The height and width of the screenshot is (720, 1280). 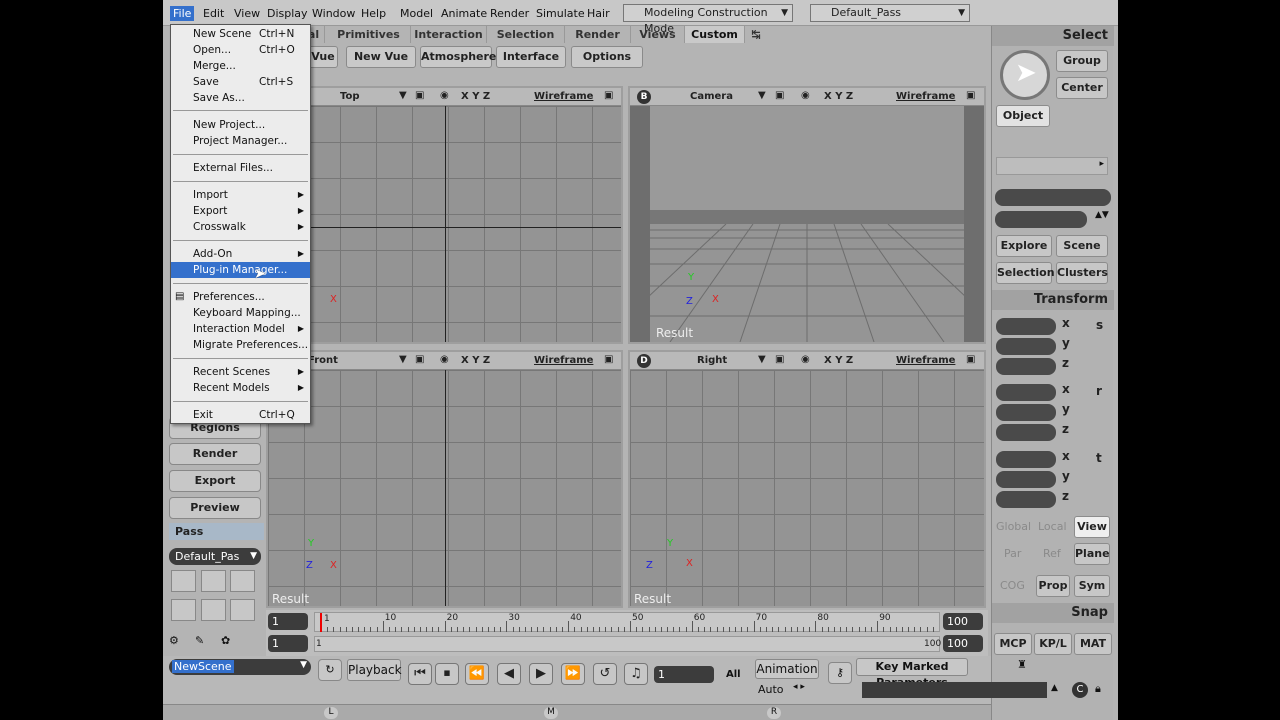 What do you see at coordinates (963, 643) in the screenshot?
I see `range-end-field: 100` at bounding box center [963, 643].